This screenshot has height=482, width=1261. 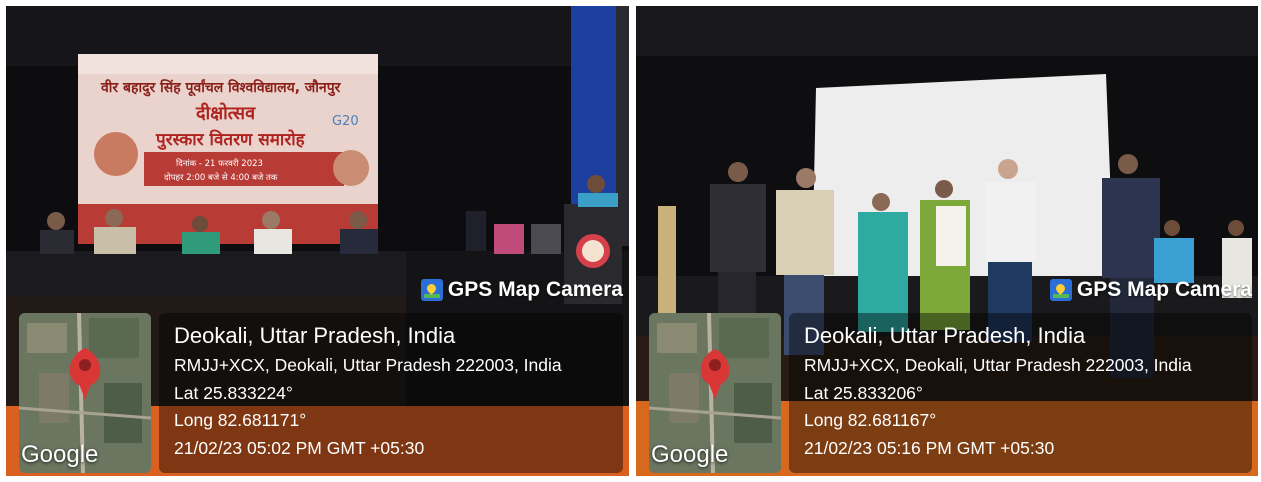 I want to click on banner-title: दीक्षोत्सव, so click(x=225, y=113).